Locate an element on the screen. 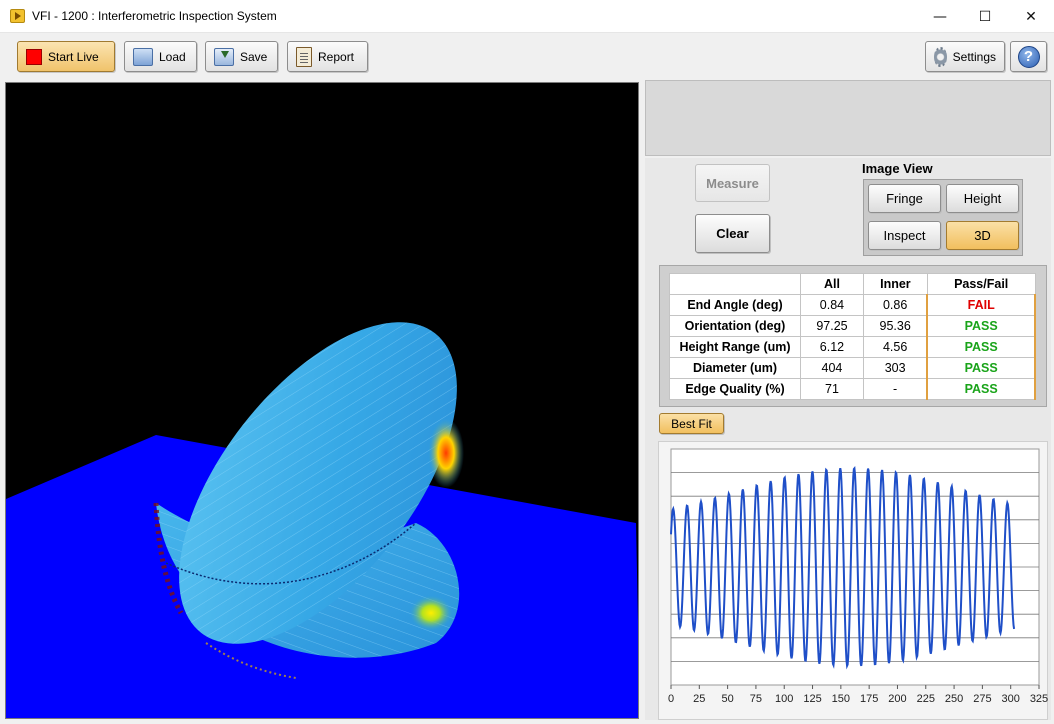  info-panel is located at coordinates (848, 118).